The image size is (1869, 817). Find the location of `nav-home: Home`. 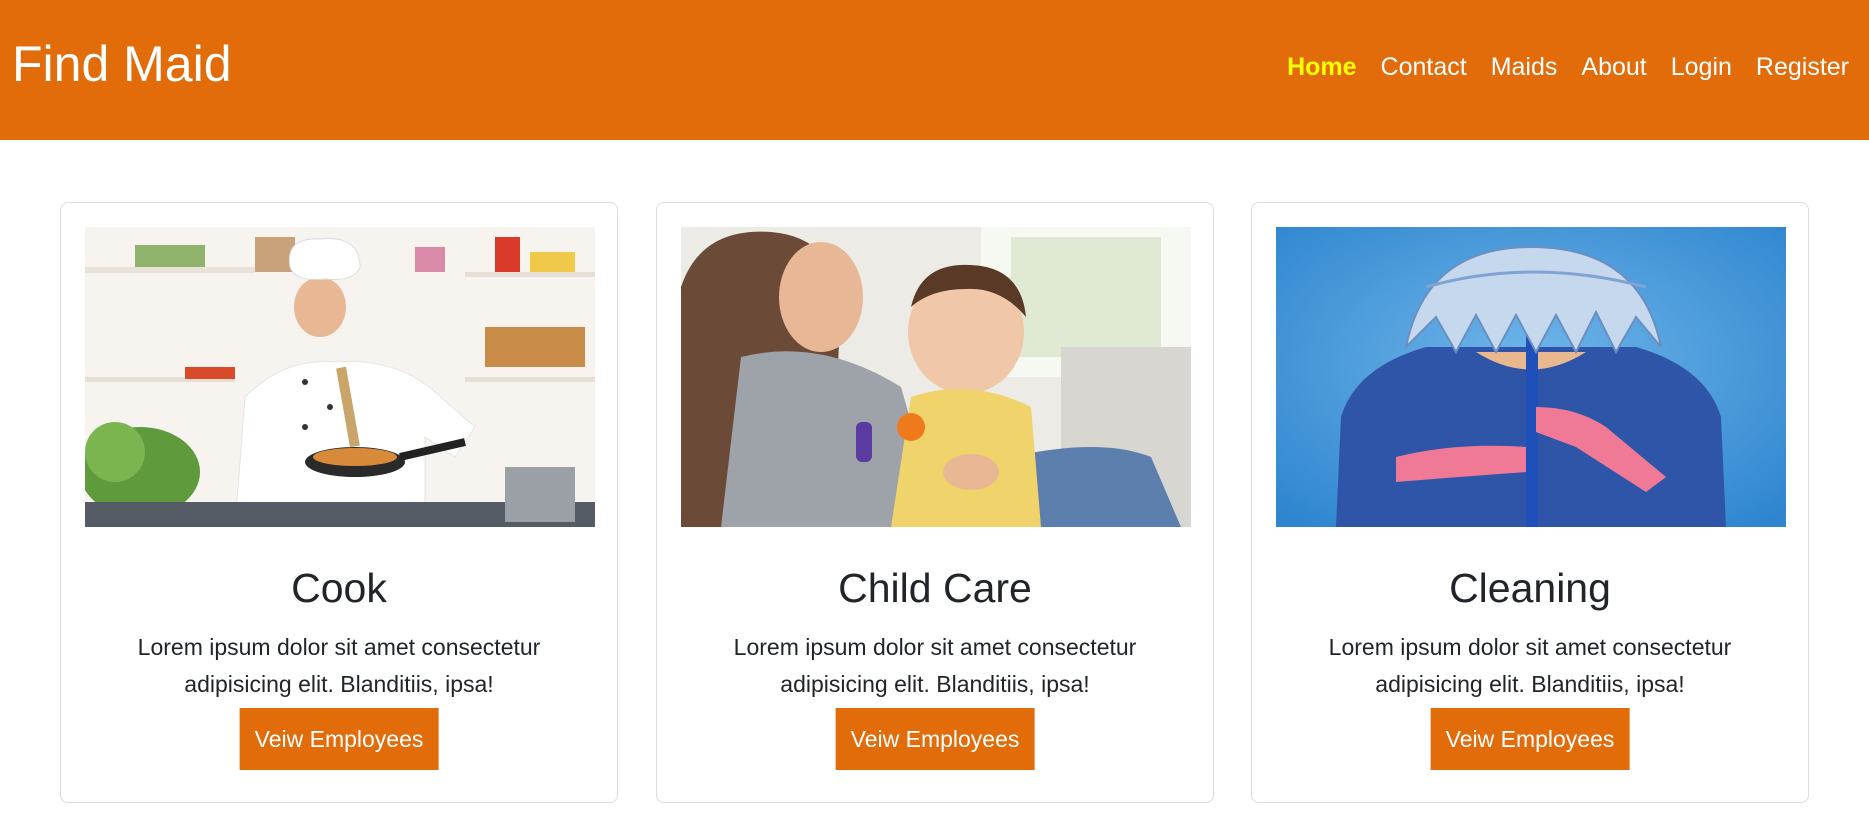

nav-home: Home is located at coordinates (1321, 67).